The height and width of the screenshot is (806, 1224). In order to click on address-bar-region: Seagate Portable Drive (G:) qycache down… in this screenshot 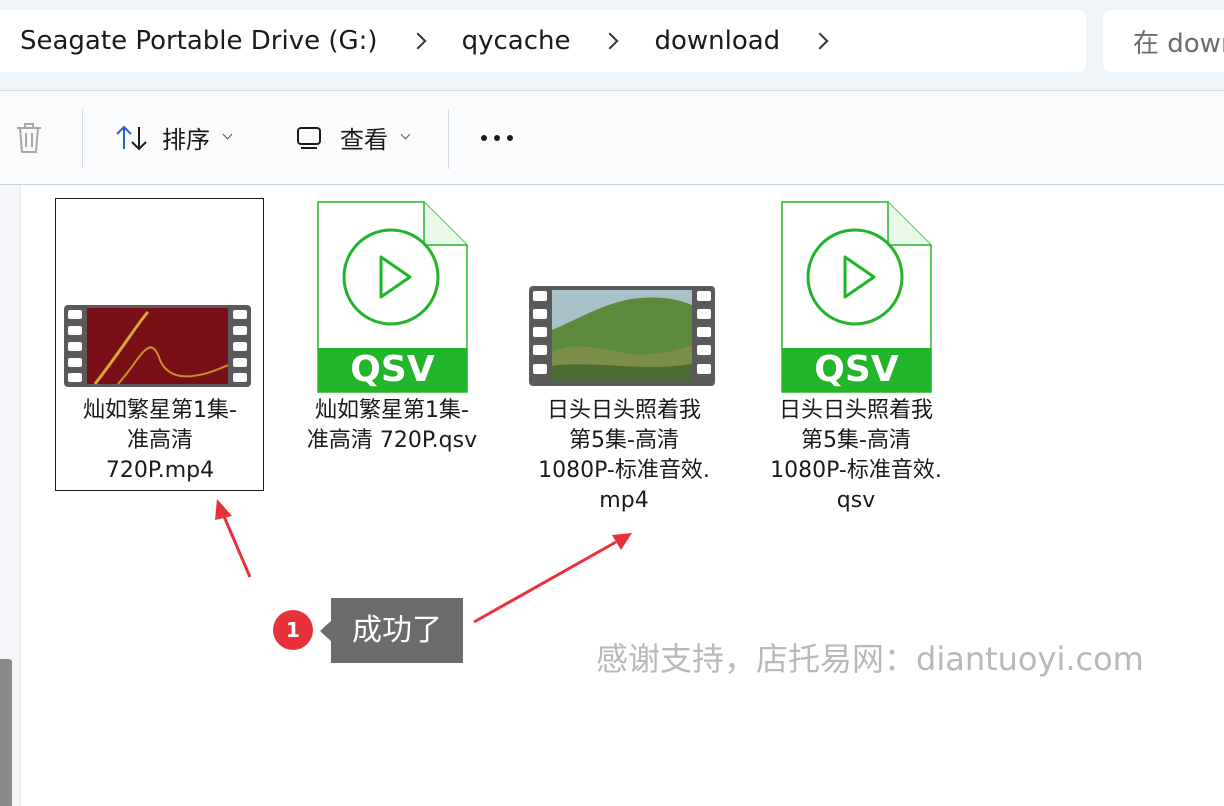, I will do `click(612, 45)`.